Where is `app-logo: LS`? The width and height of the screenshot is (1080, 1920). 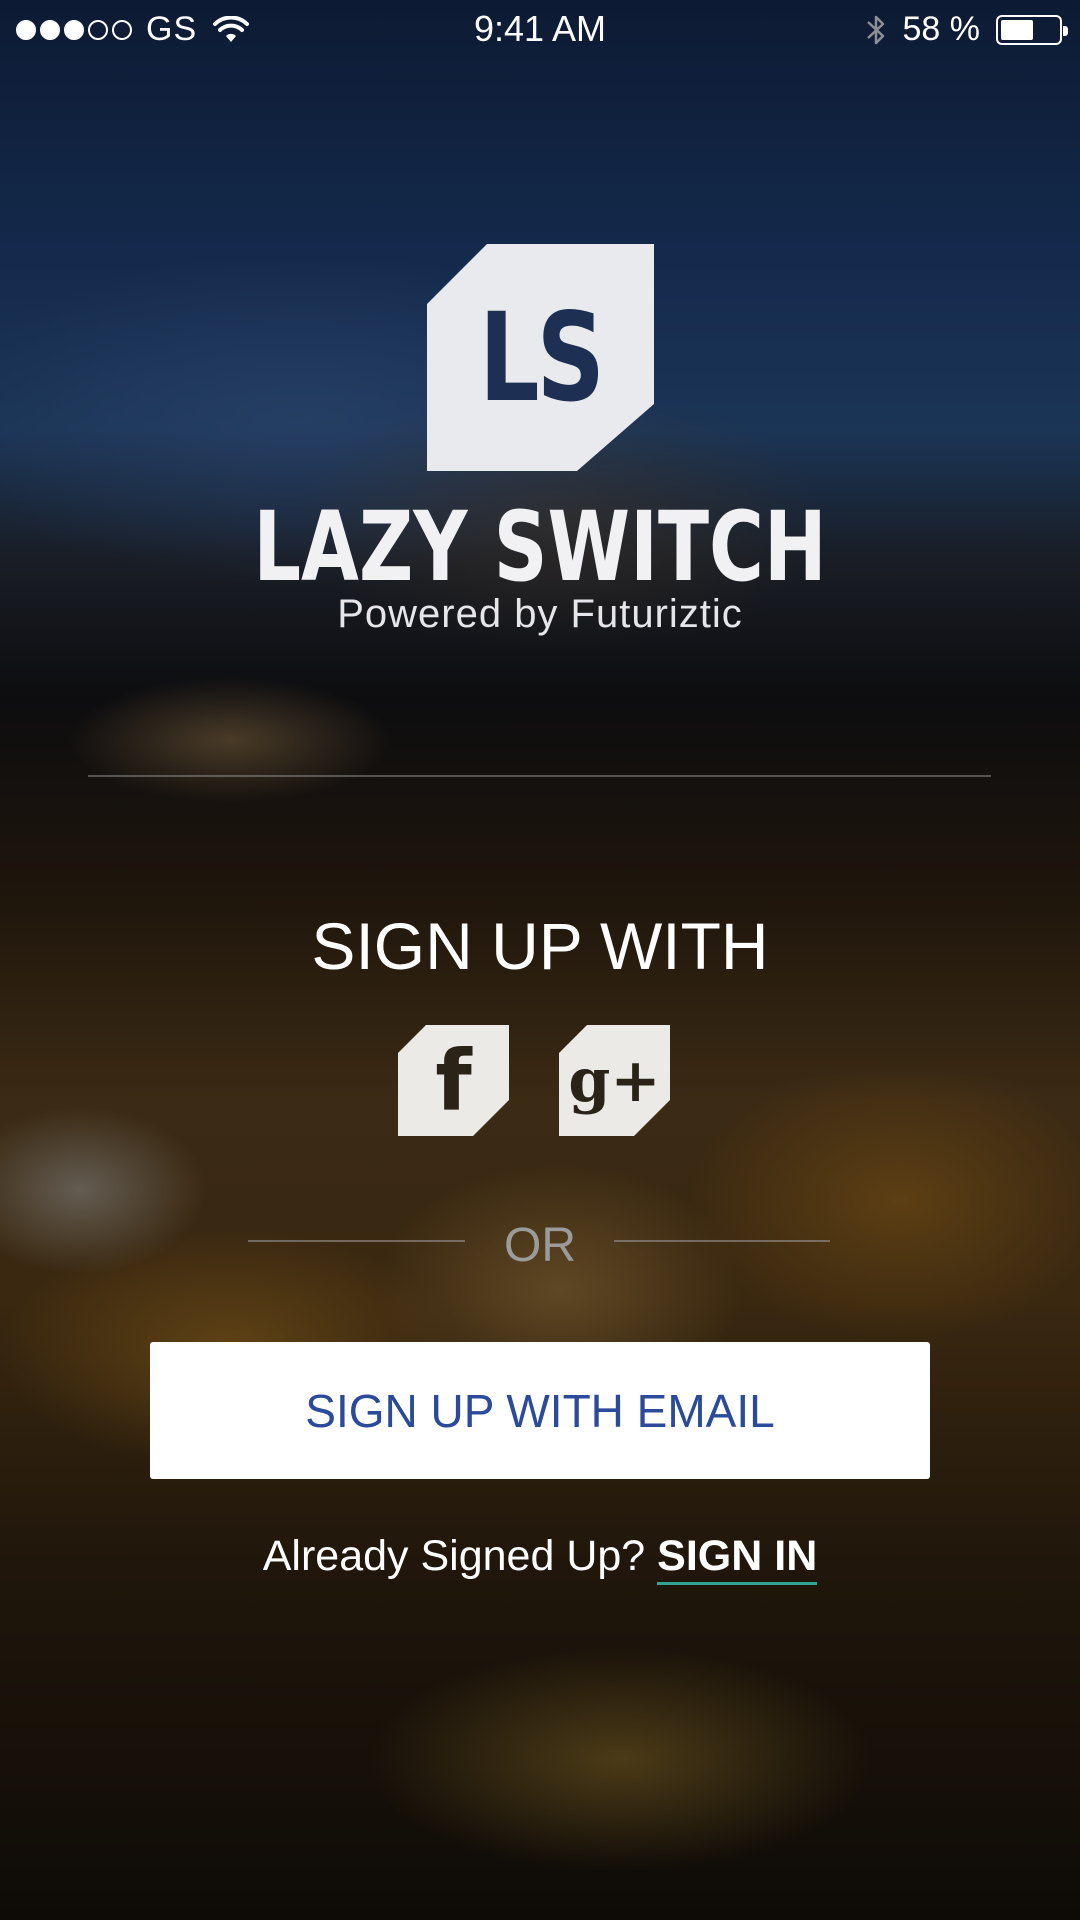 app-logo: LS is located at coordinates (540, 357).